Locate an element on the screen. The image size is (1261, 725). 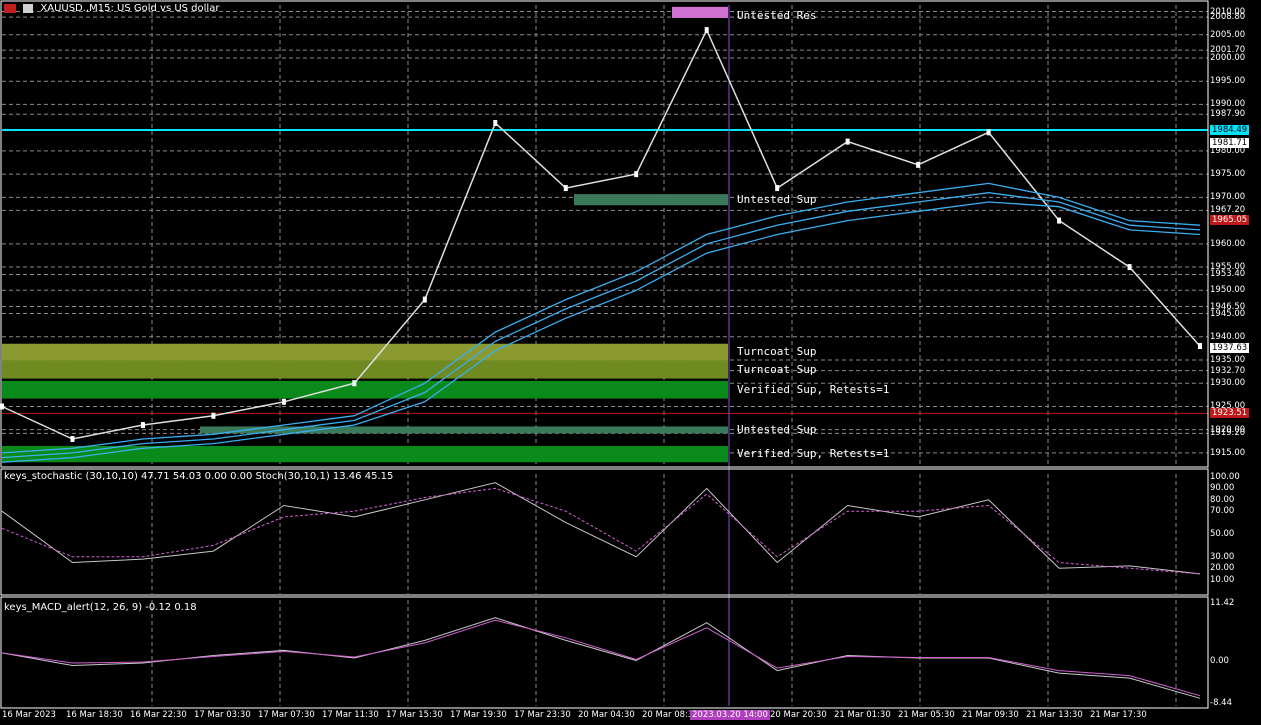
time-tick-label: 20 Mar 04:30 is located at coordinates (606, 715).